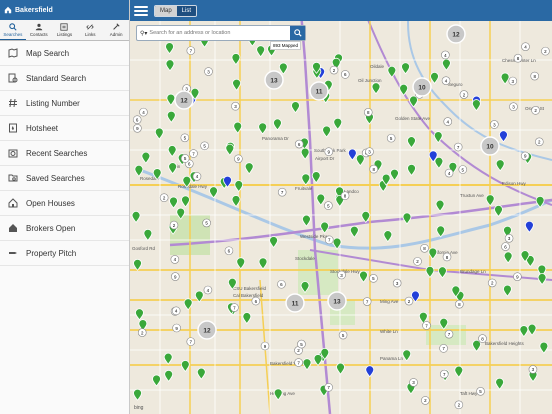 This screenshot has height=414, width=552. I want to click on address-search-input, so click(218, 33).